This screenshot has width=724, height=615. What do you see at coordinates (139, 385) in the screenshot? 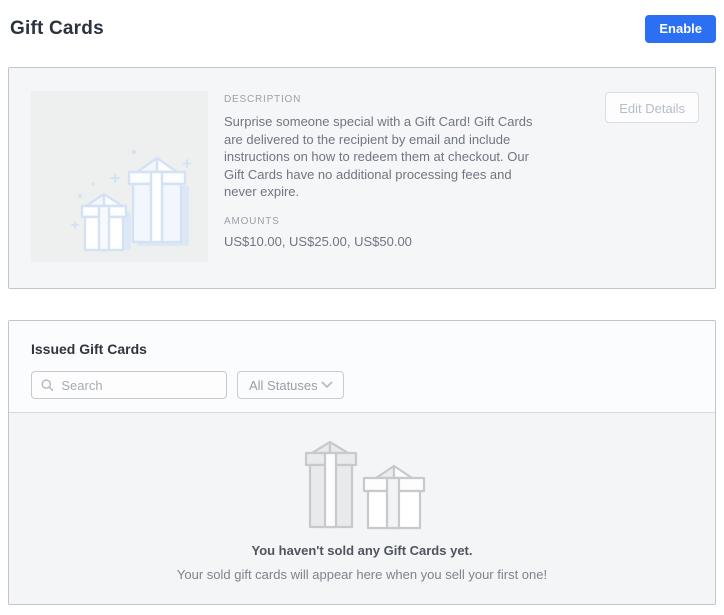
I see `search-input` at bounding box center [139, 385].